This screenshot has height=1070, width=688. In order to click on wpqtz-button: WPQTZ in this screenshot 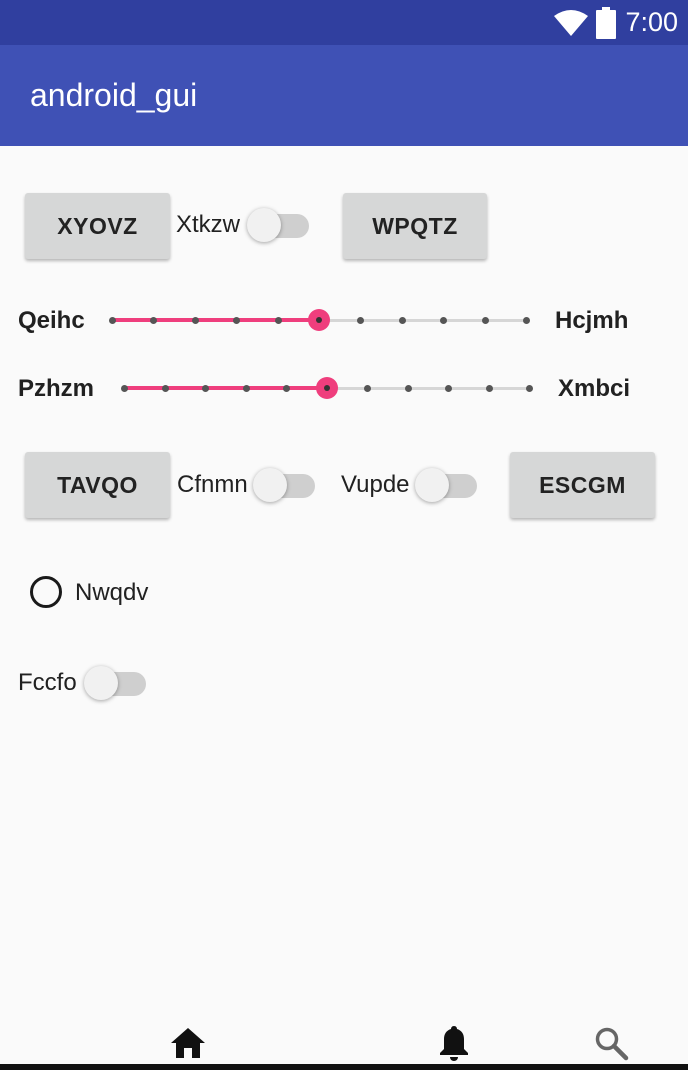, I will do `click(415, 226)`.